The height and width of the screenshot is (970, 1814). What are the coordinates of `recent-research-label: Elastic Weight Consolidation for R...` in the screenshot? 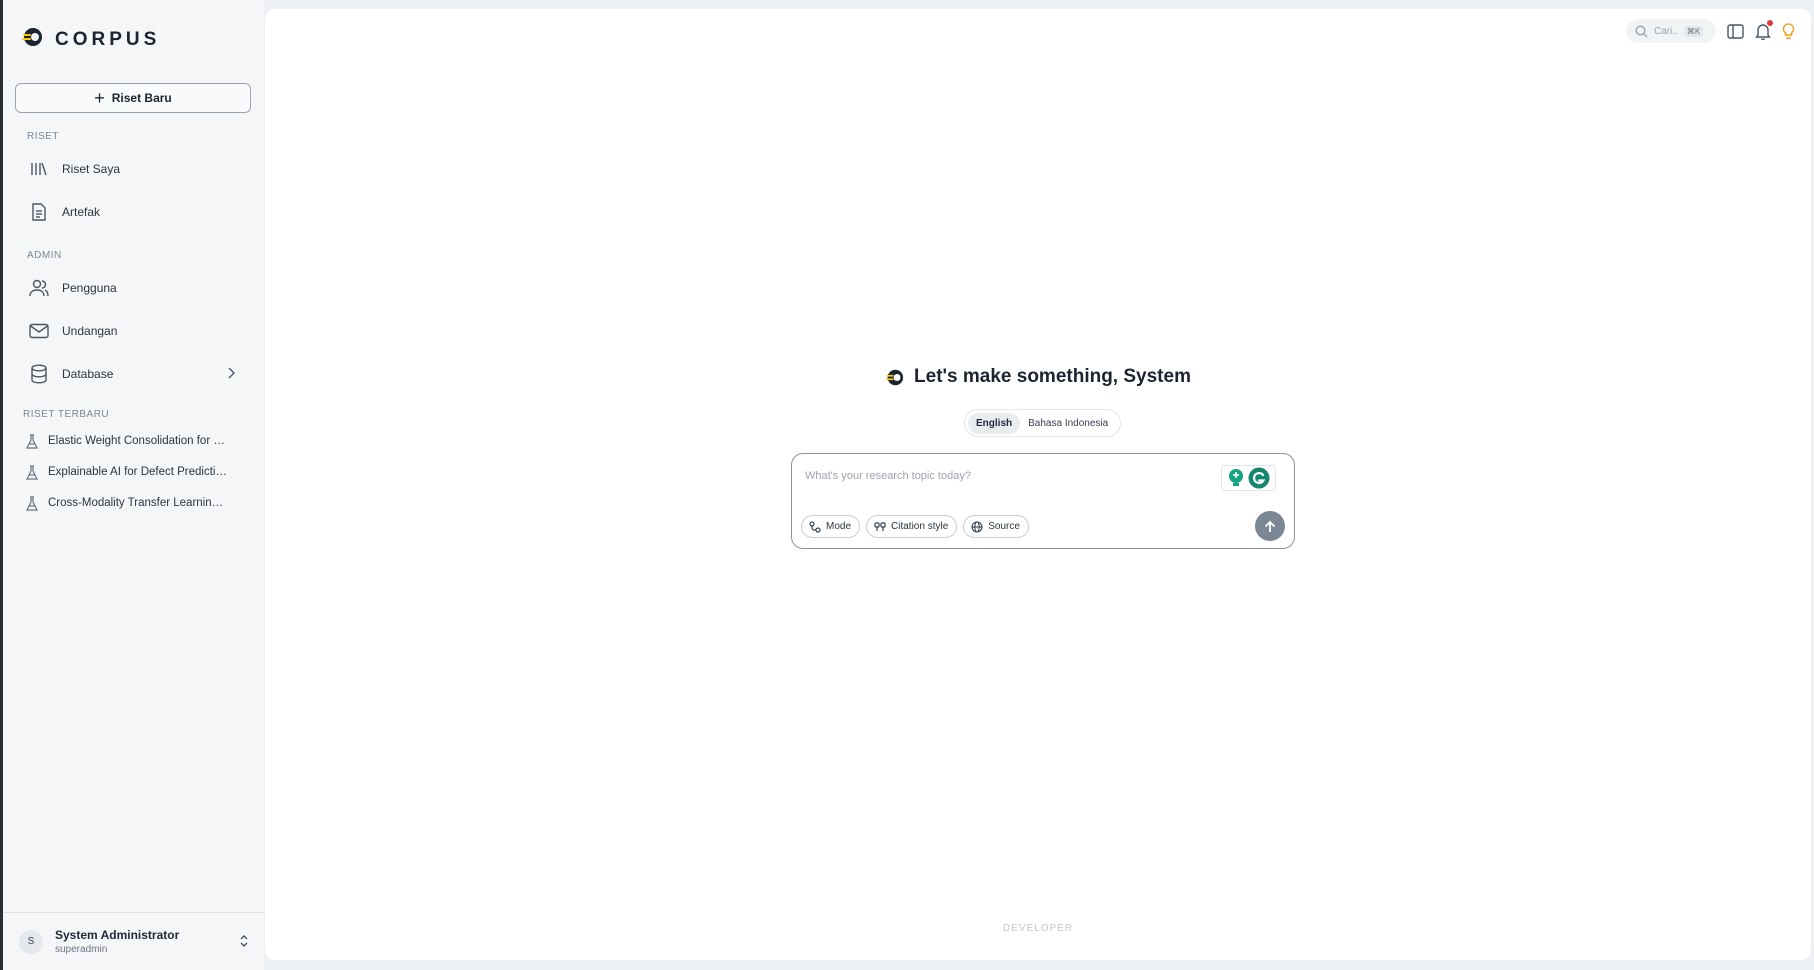 It's located at (138, 441).